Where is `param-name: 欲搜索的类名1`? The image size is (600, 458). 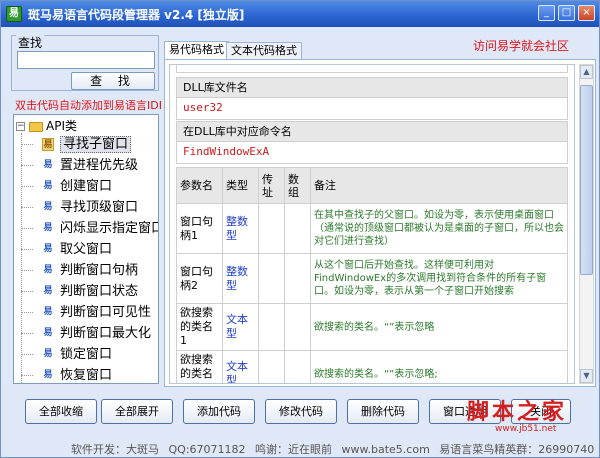 param-name: 欲搜索的类名1 is located at coordinates (199, 327).